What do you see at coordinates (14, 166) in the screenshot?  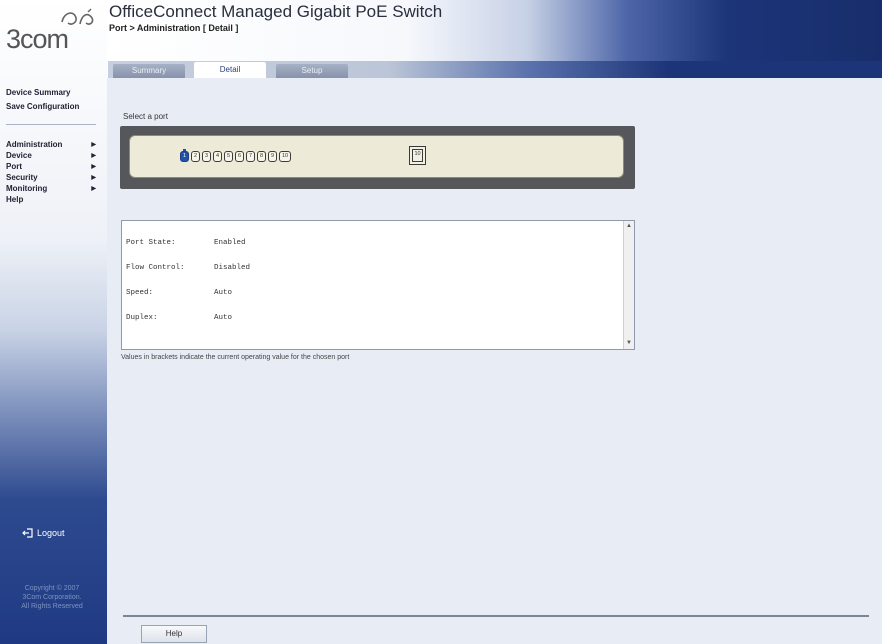 I see `sidebar-item-label: Port` at bounding box center [14, 166].